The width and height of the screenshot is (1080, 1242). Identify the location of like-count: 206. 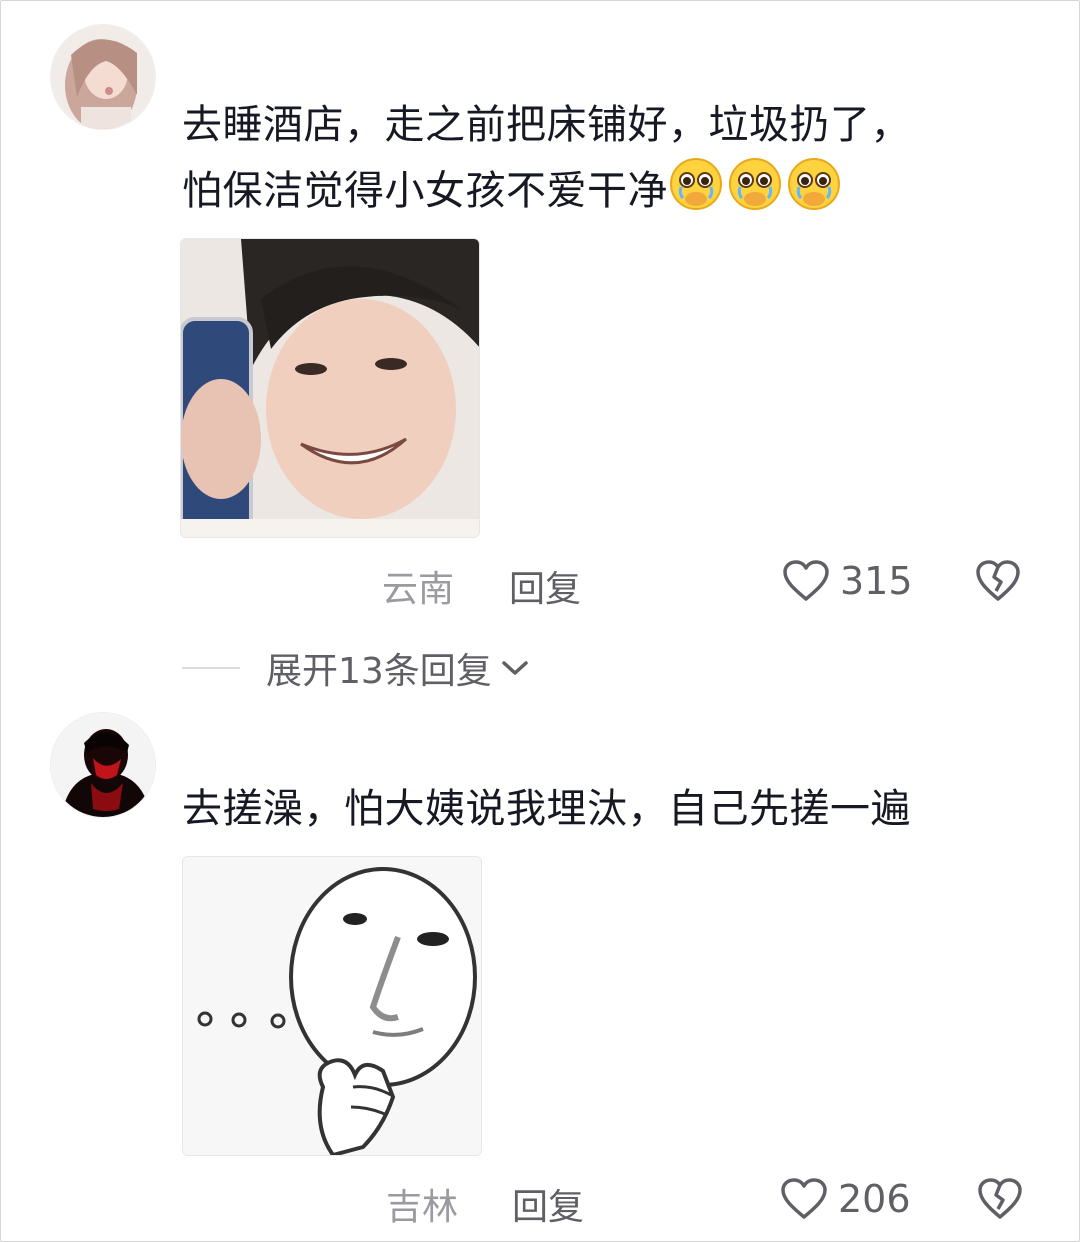
(874, 1199).